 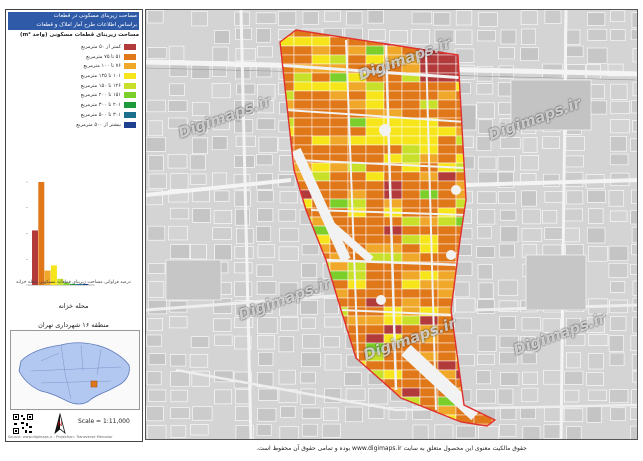 I want to click on legend-item: بیشتر از ۵۰۰ مترمربع, so click(x=73, y=125).